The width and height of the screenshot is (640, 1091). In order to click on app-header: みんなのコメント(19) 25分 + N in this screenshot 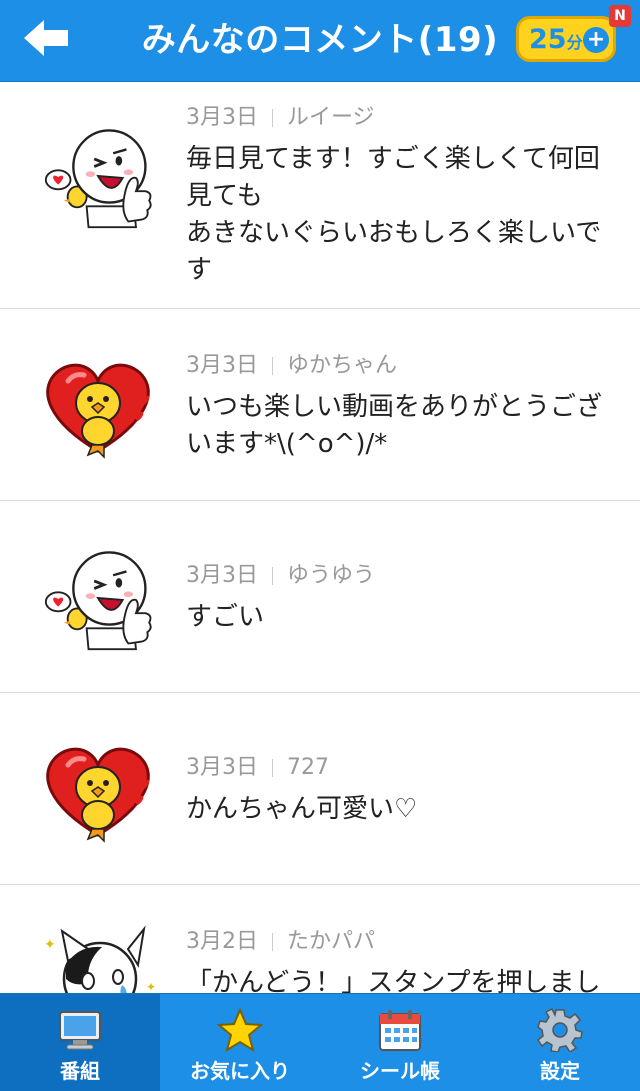, I will do `click(320, 41)`.